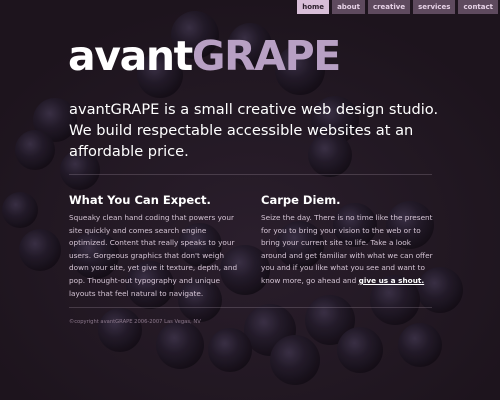 The width and height of the screenshot is (500, 400). I want to click on site-logo: avantGRAPE, so click(204, 56).